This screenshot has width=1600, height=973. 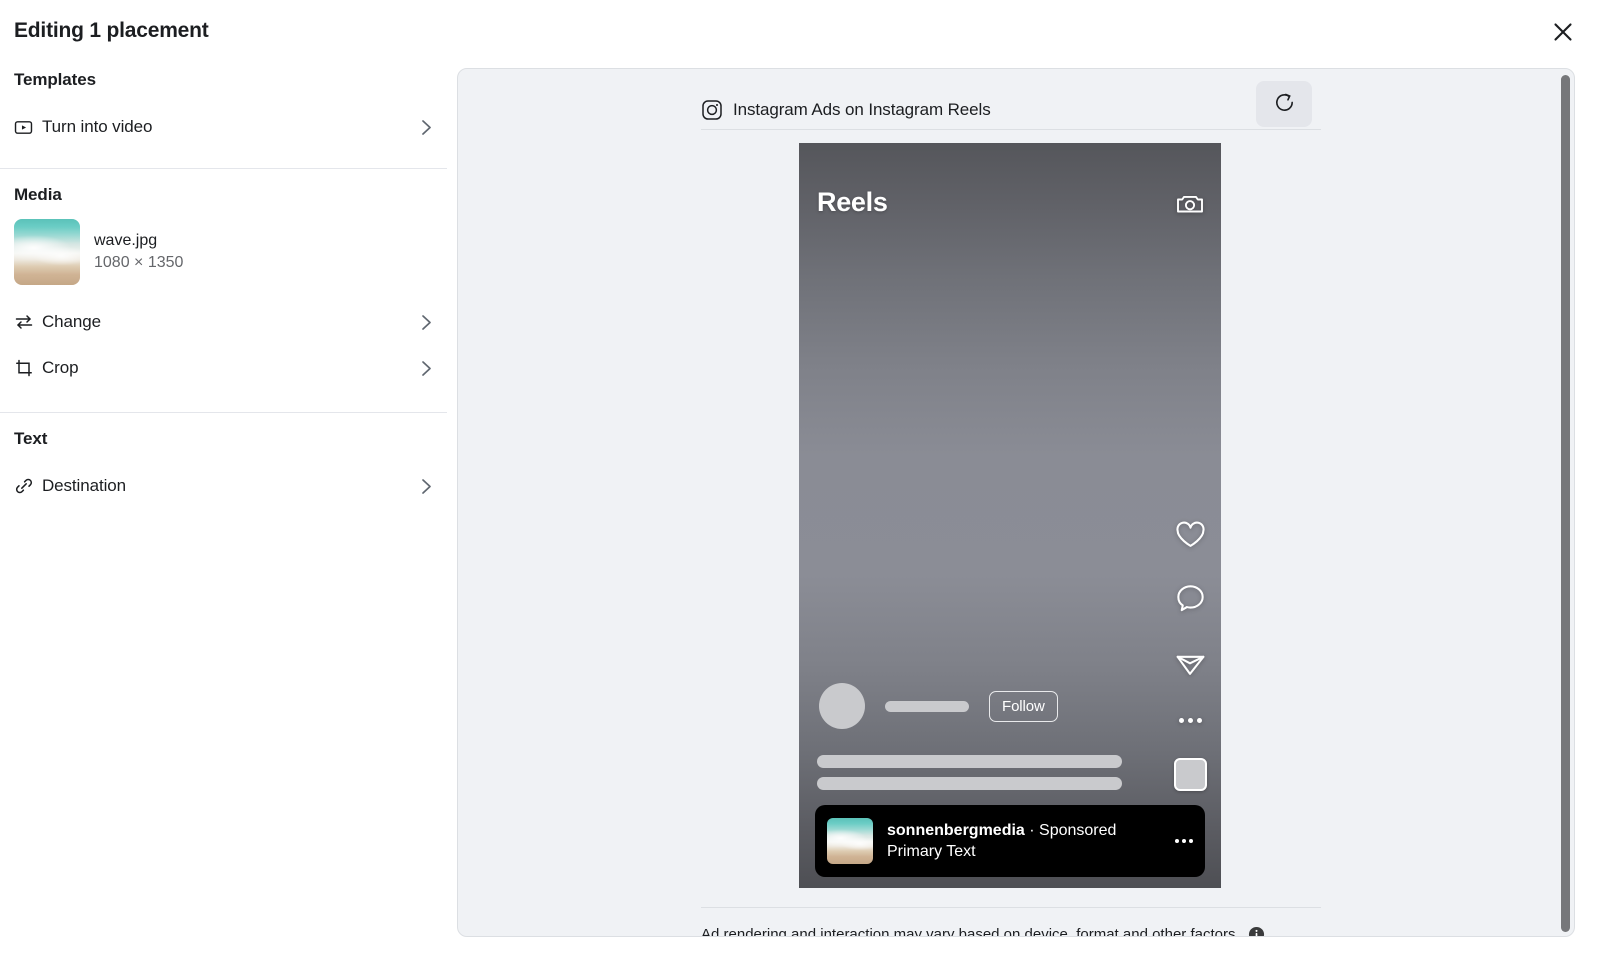 What do you see at coordinates (138, 252) in the screenshot?
I see `media-meta: wave.jpg 1080 × 1350` at bounding box center [138, 252].